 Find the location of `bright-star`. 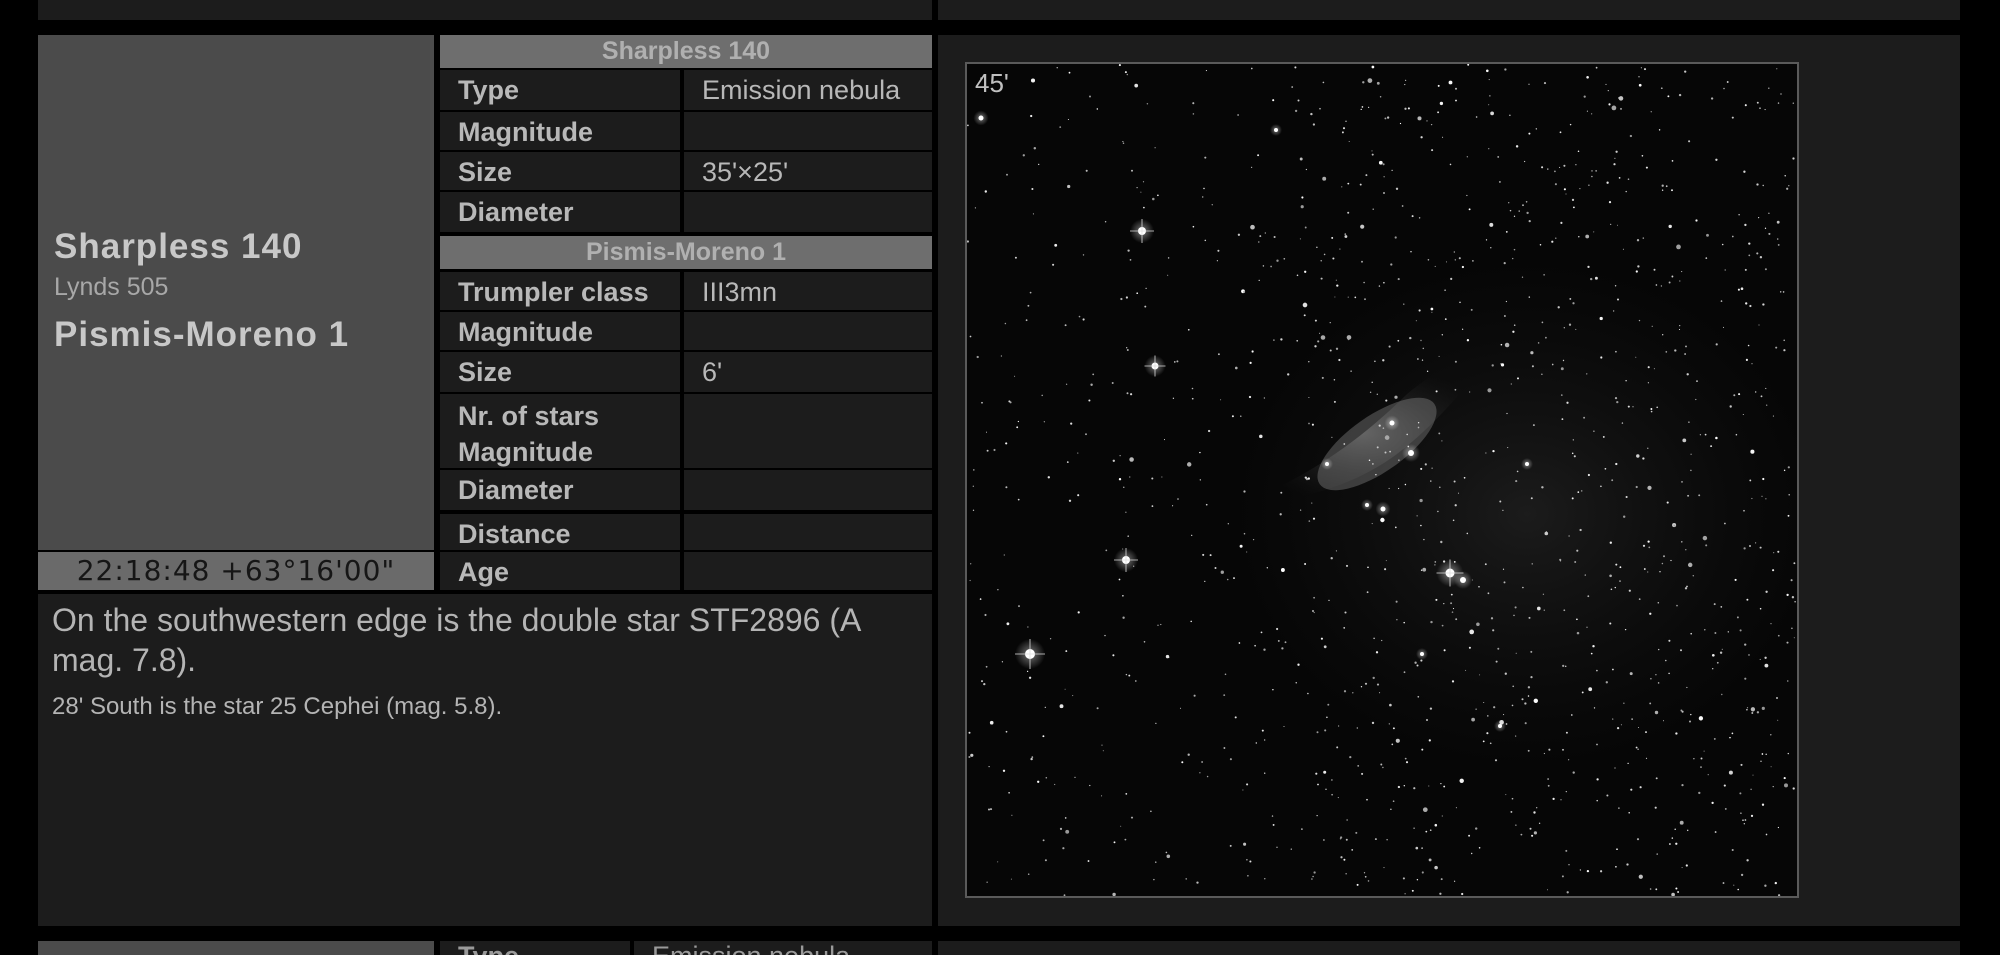

bright-star is located at coordinates (1463, 580).